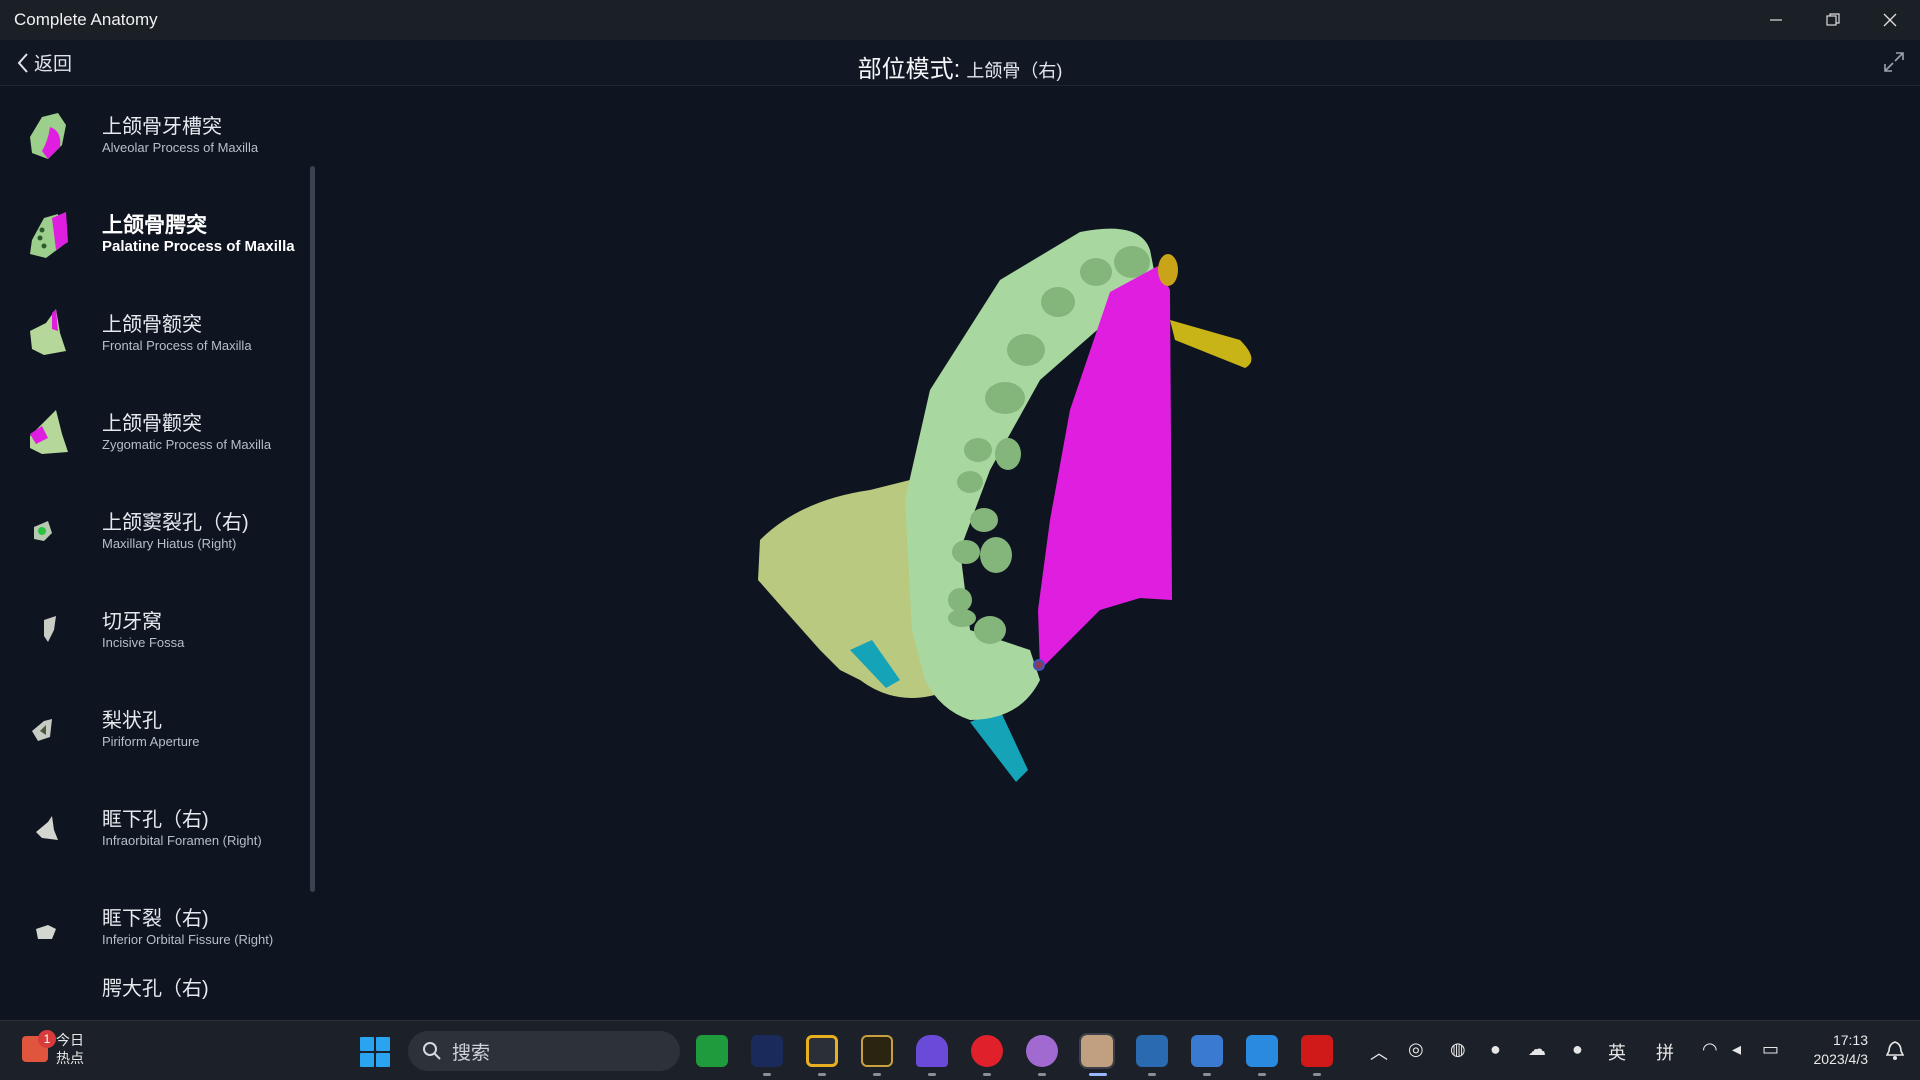 The height and width of the screenshot is (1080, 1920). I want to click on notifications-bell-icon, so click(1895, 1052).